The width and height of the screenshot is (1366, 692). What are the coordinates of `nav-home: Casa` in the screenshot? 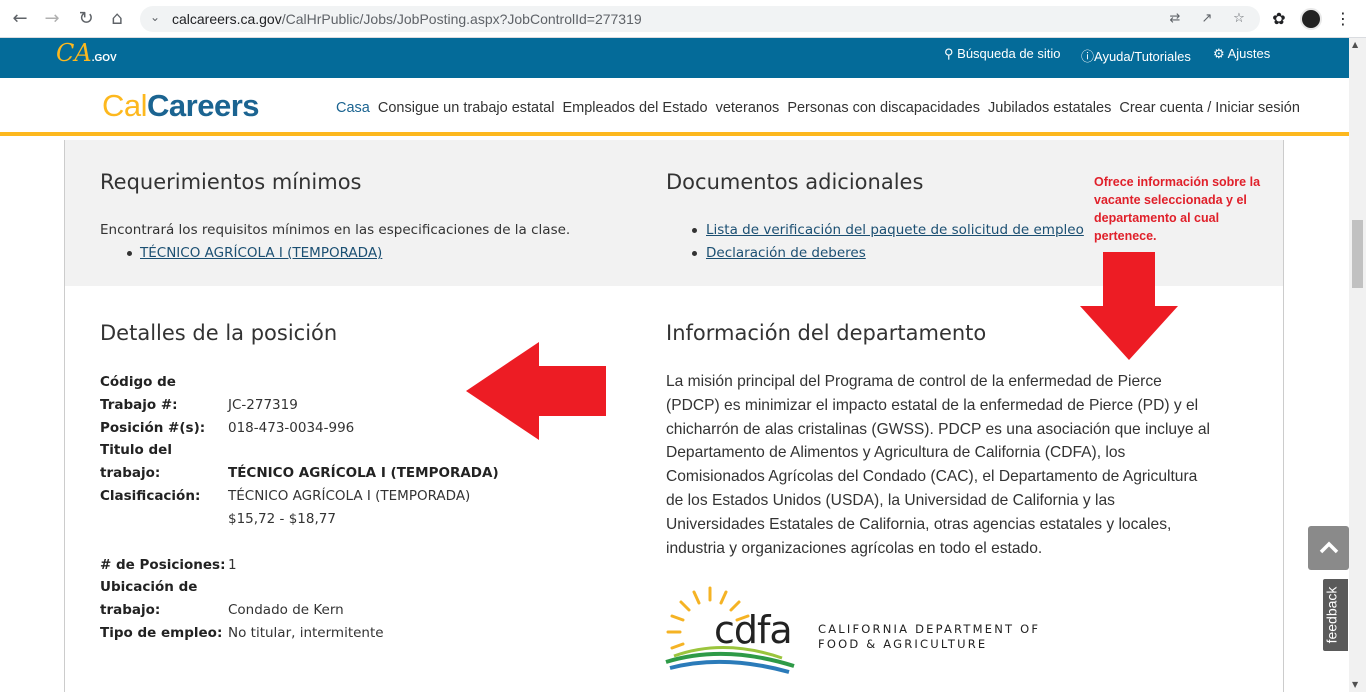 It's located at (353, 108).